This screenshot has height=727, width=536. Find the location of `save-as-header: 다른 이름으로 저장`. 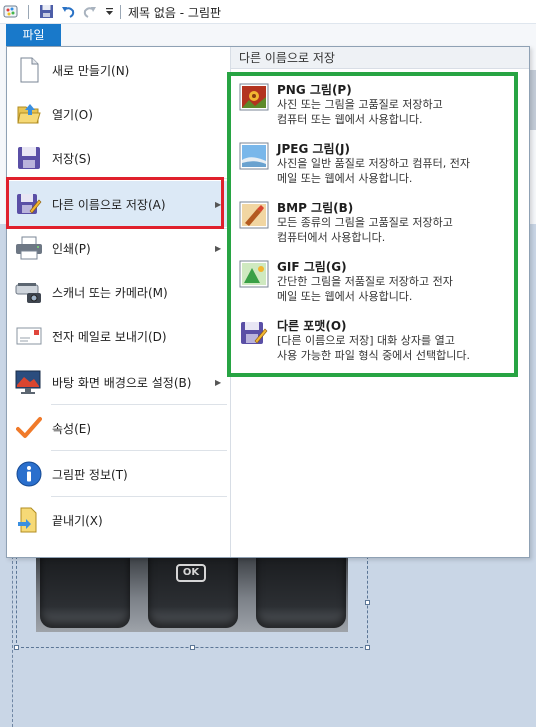

save-as-header: 다른 이름으로 저장 is located at coordinates (380, 58).